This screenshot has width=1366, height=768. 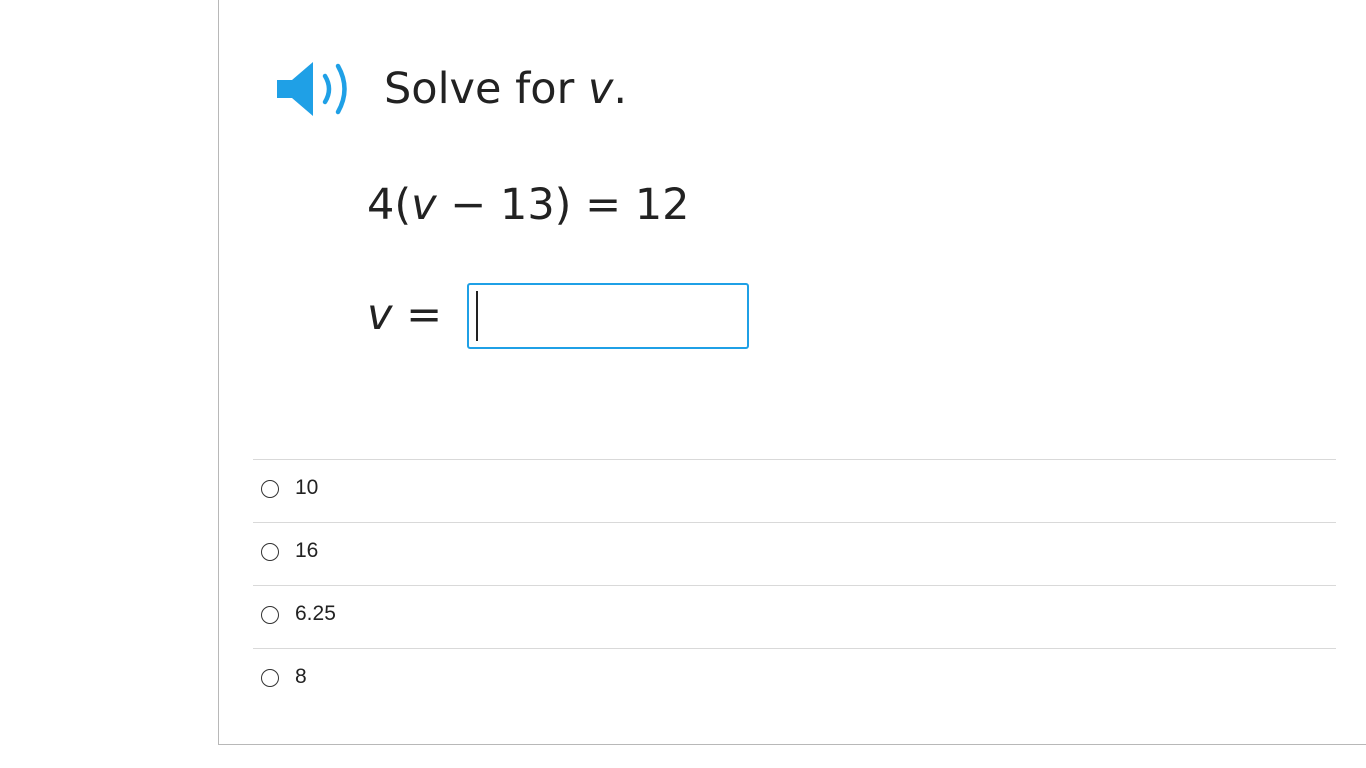 What do you see at coordinates (389, 205) in the screenshot?
I see `equation-coefficient: 4(` at bounding box center [389, 205].